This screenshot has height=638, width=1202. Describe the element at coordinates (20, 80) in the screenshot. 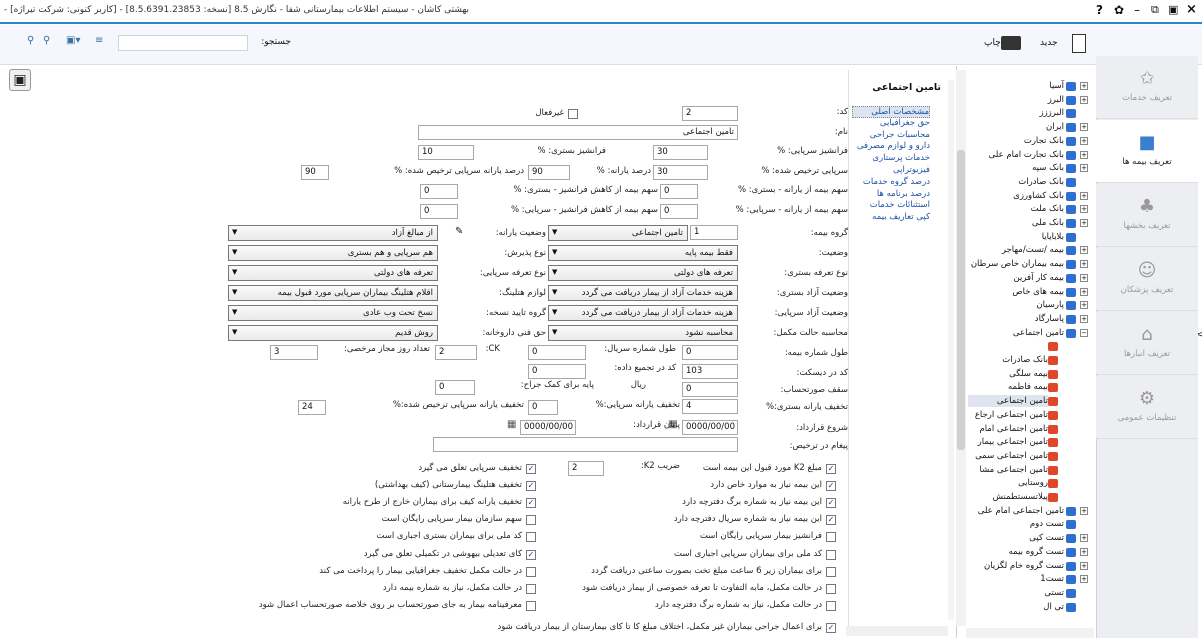

I see `save-icon: ▣` at that location.